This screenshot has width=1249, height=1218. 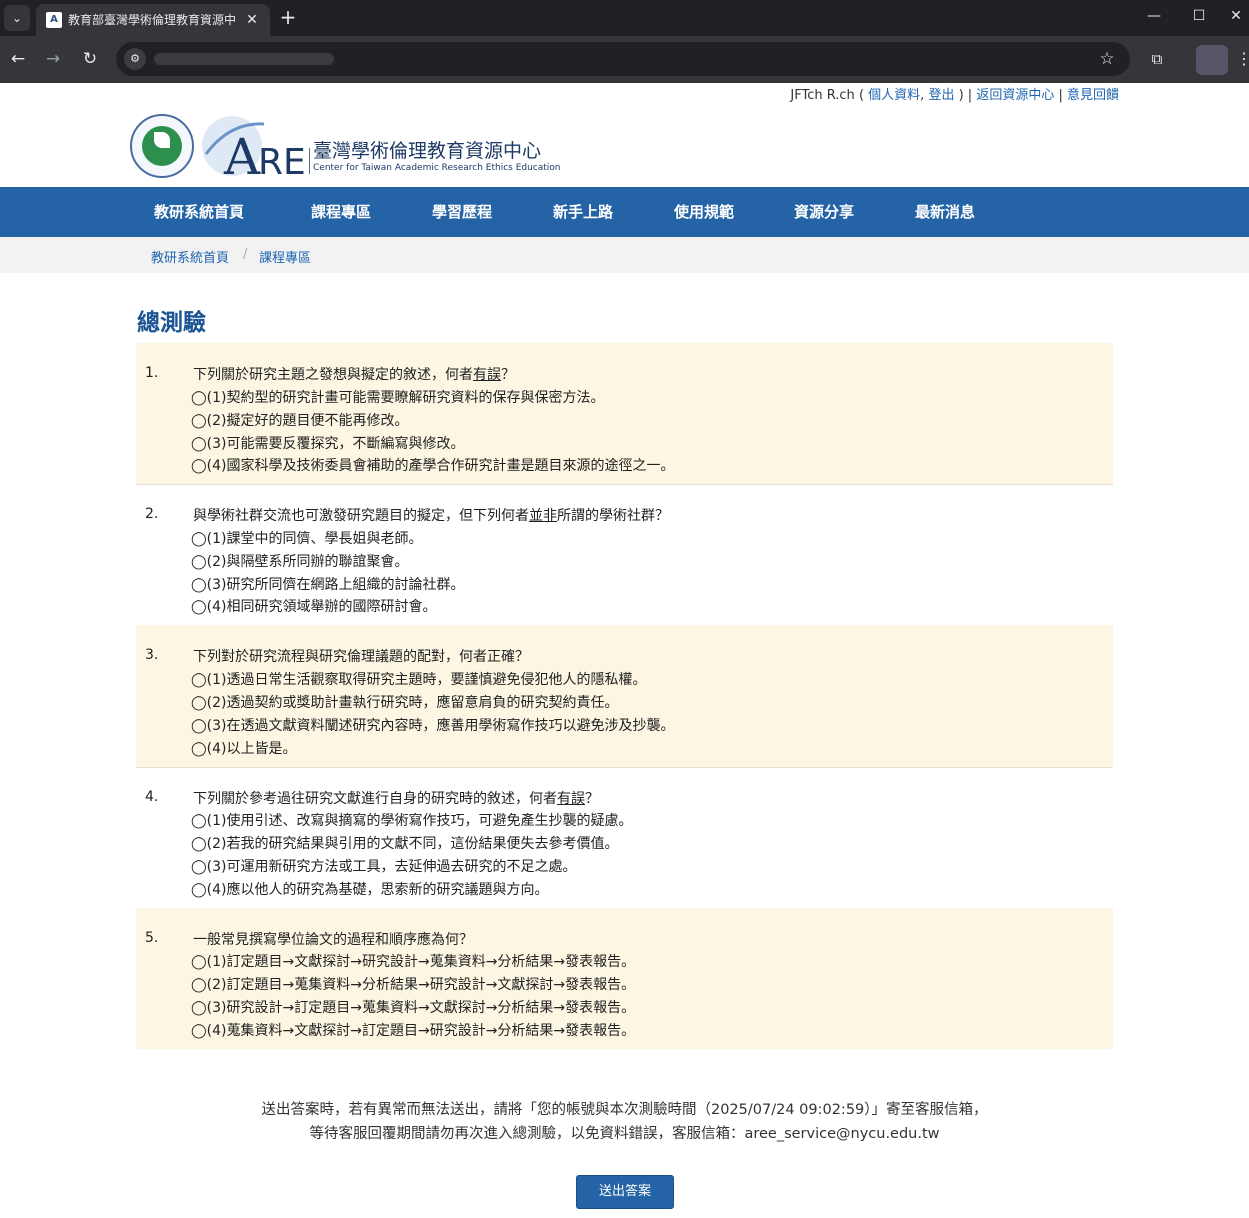 I want to click on aree-logo-icon: A REE, so click(x=256, y=147).